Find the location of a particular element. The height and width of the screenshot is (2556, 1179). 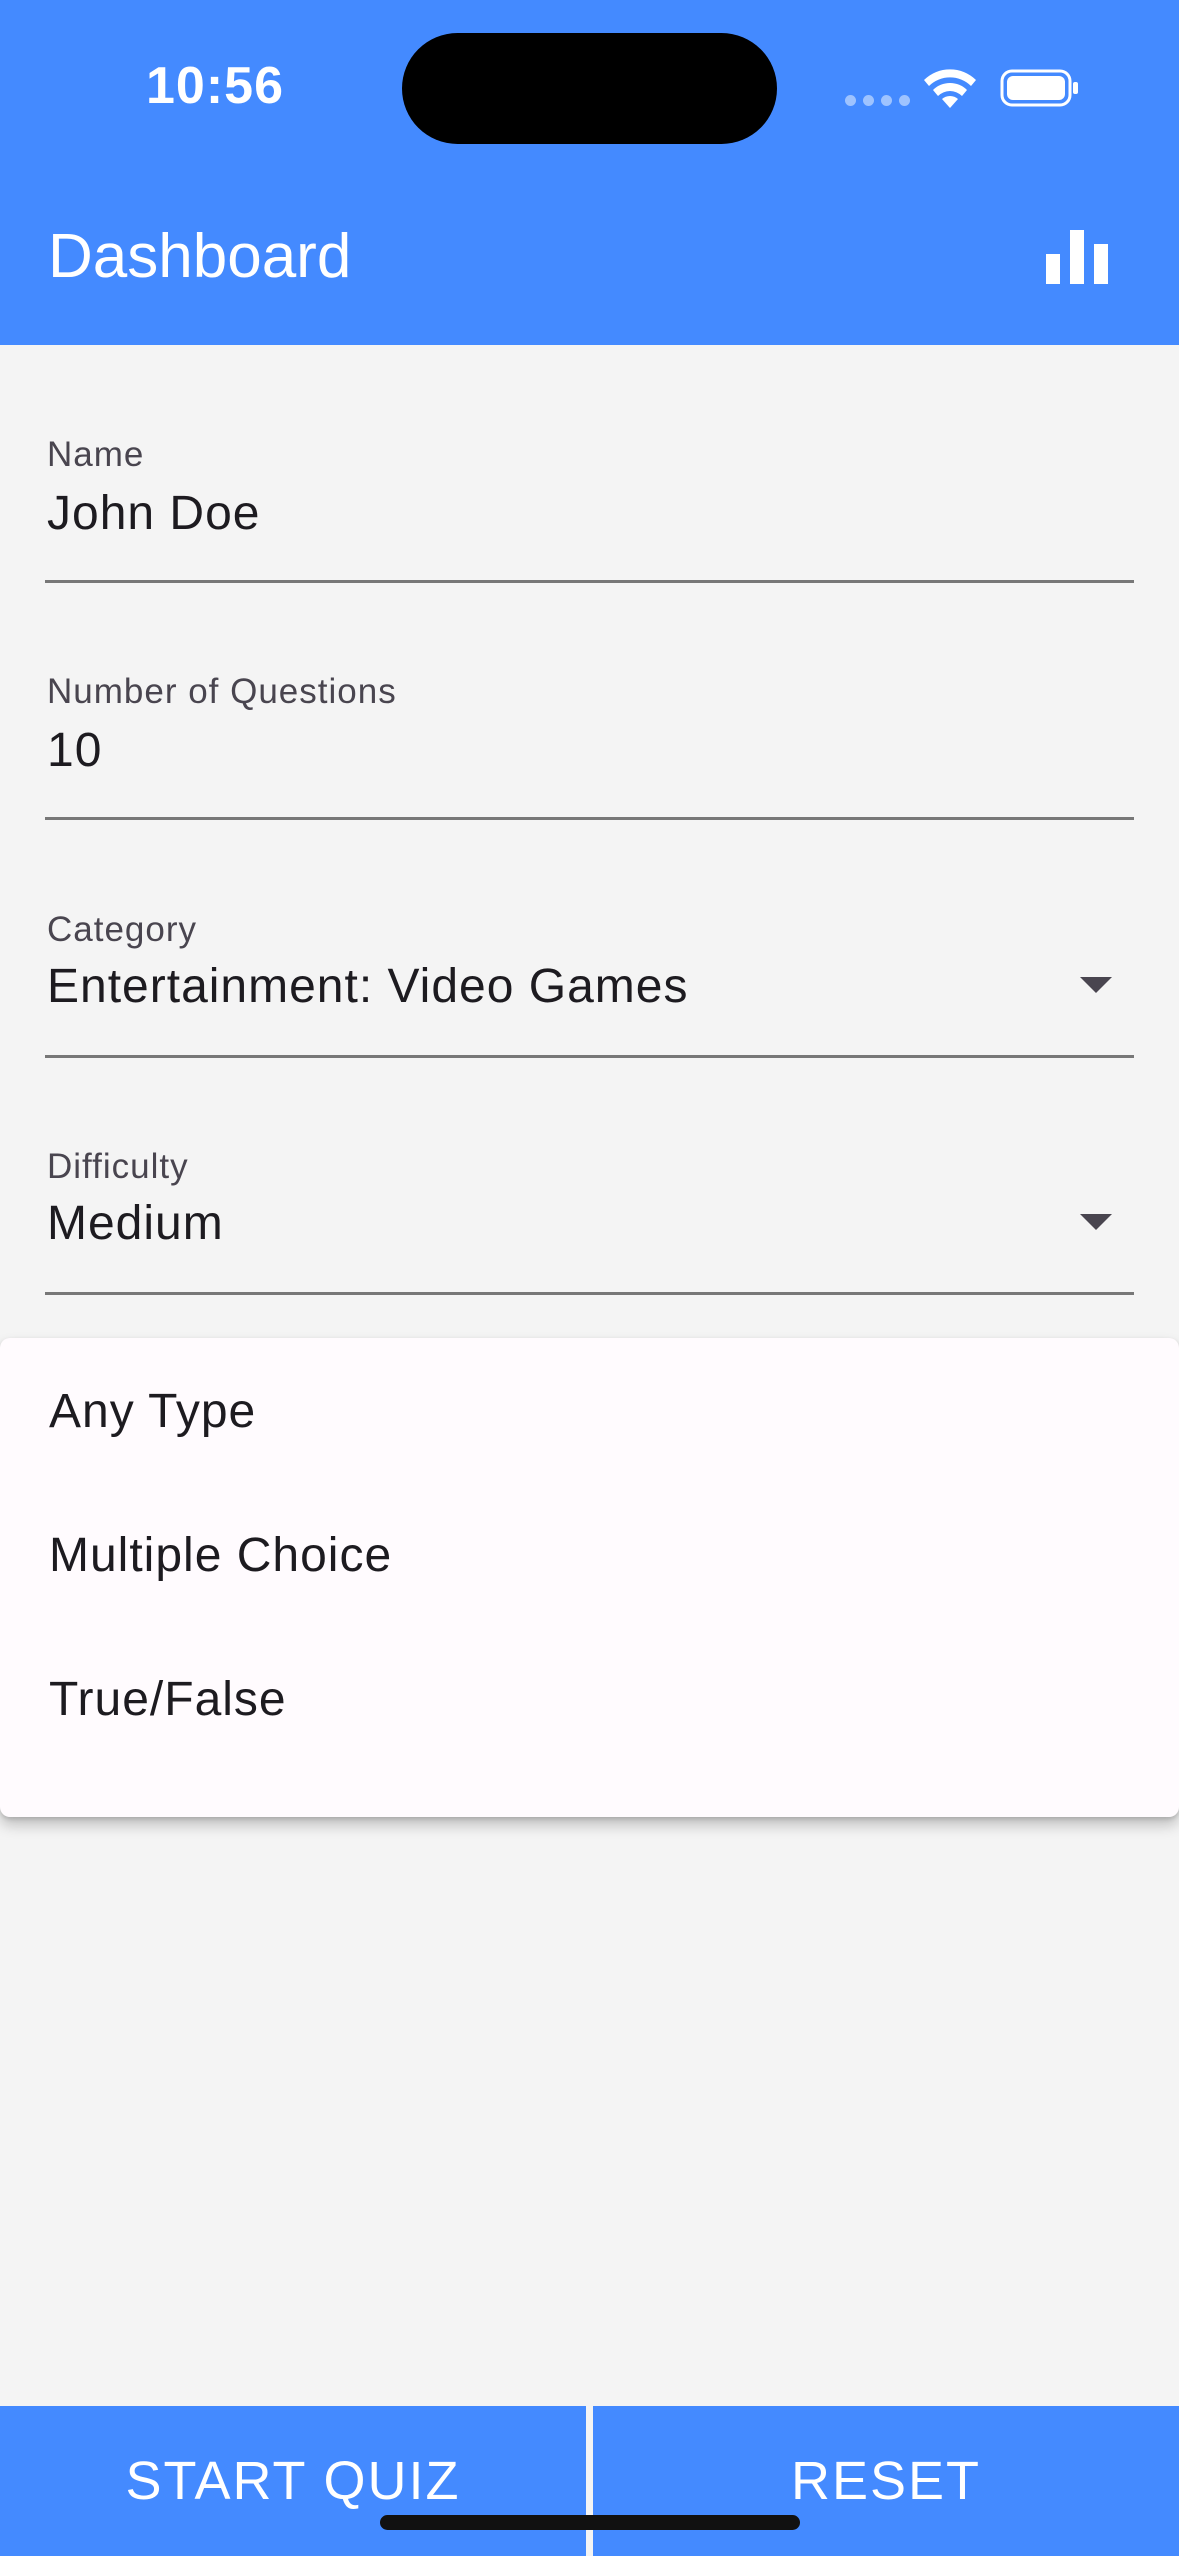

category-dropdown-label: Category is located at coordinates (122, 929).